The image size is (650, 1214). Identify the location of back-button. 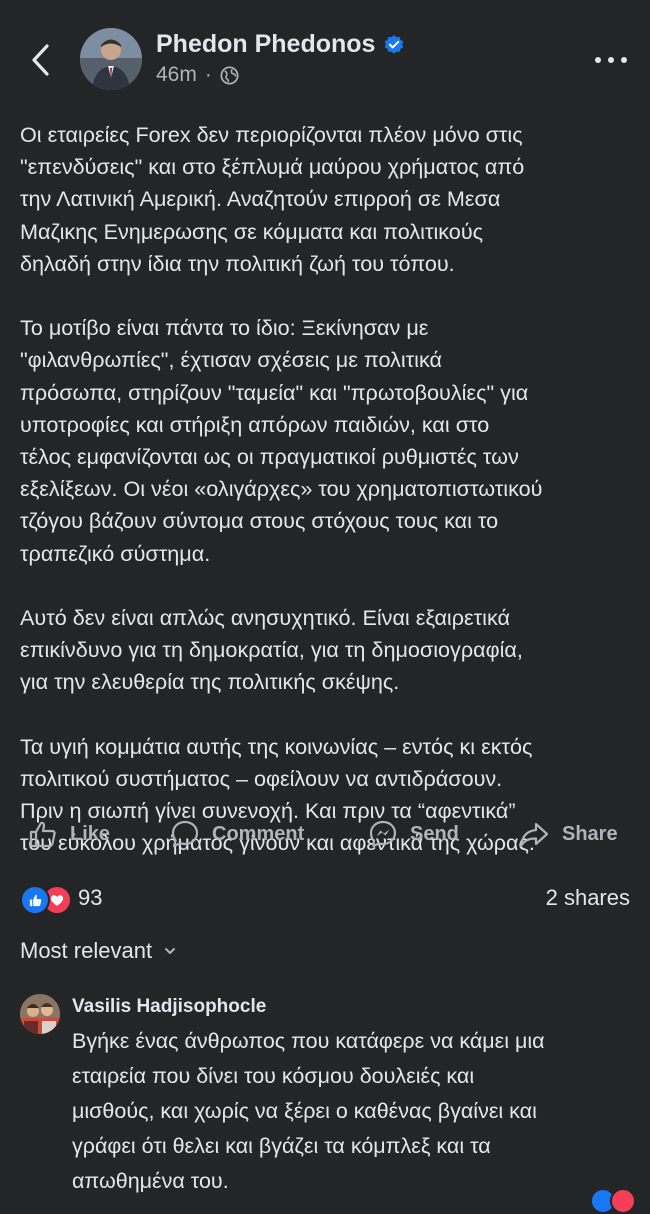
(40, 60).